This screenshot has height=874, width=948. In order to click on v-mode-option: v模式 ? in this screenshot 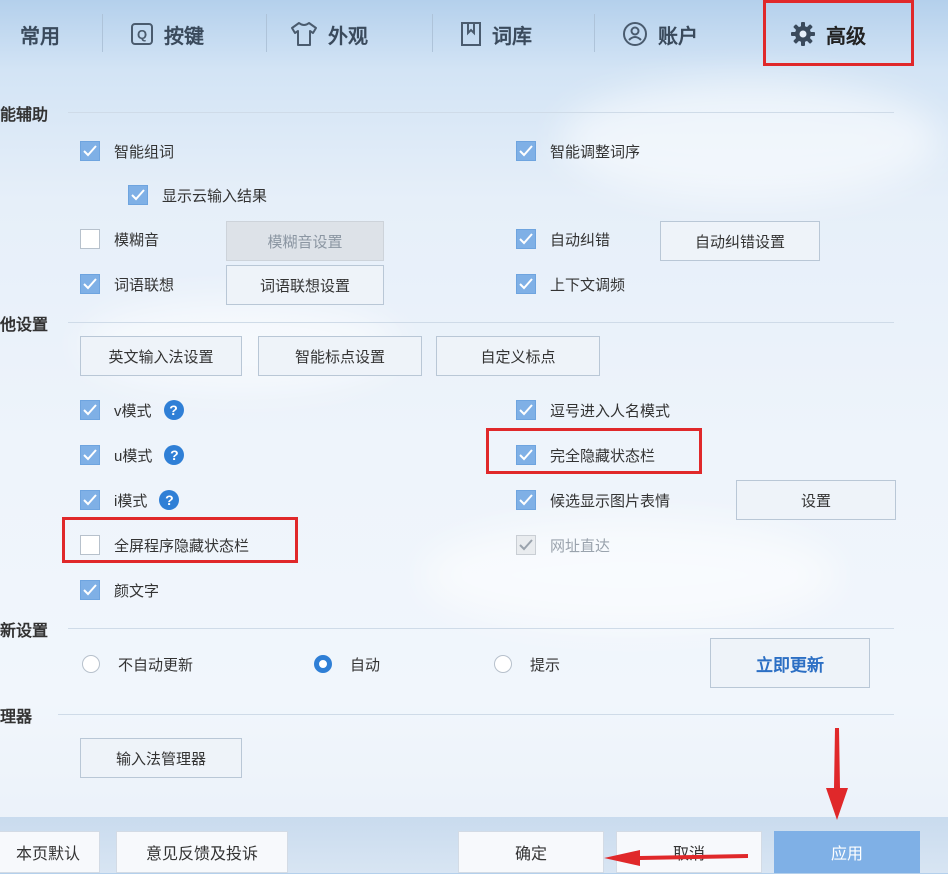, I will do `click(132, 410)`.